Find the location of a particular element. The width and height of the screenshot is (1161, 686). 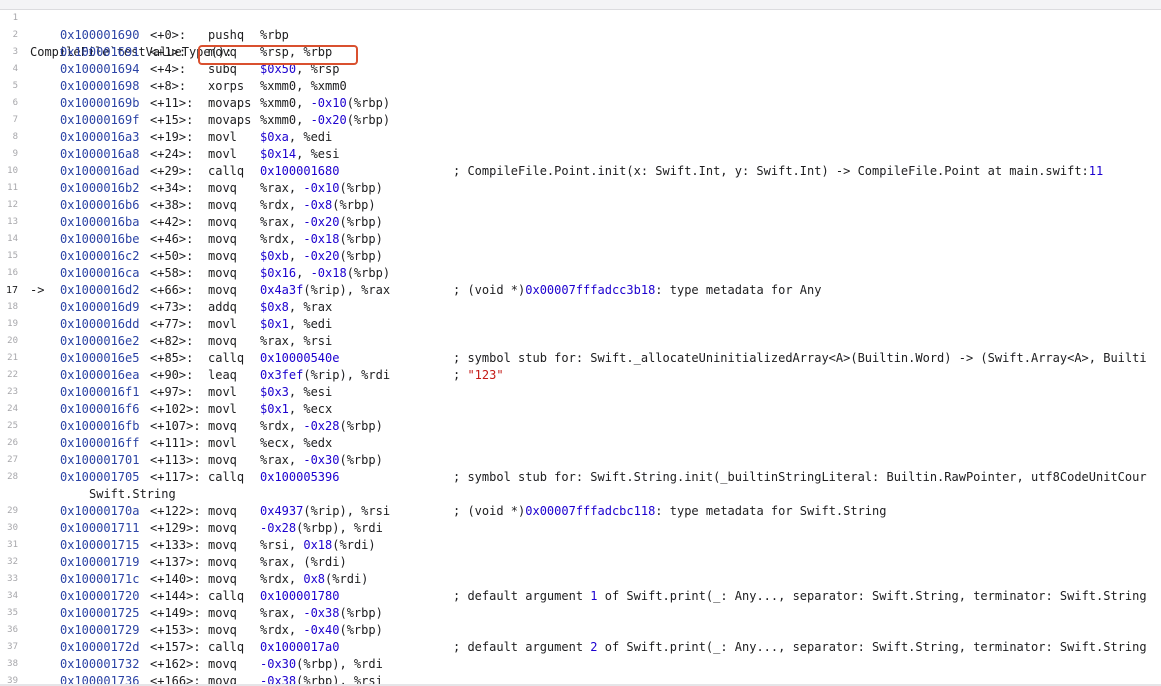

operands: -0x28(%rbp), %rdi is located at coordinates (321, 528).